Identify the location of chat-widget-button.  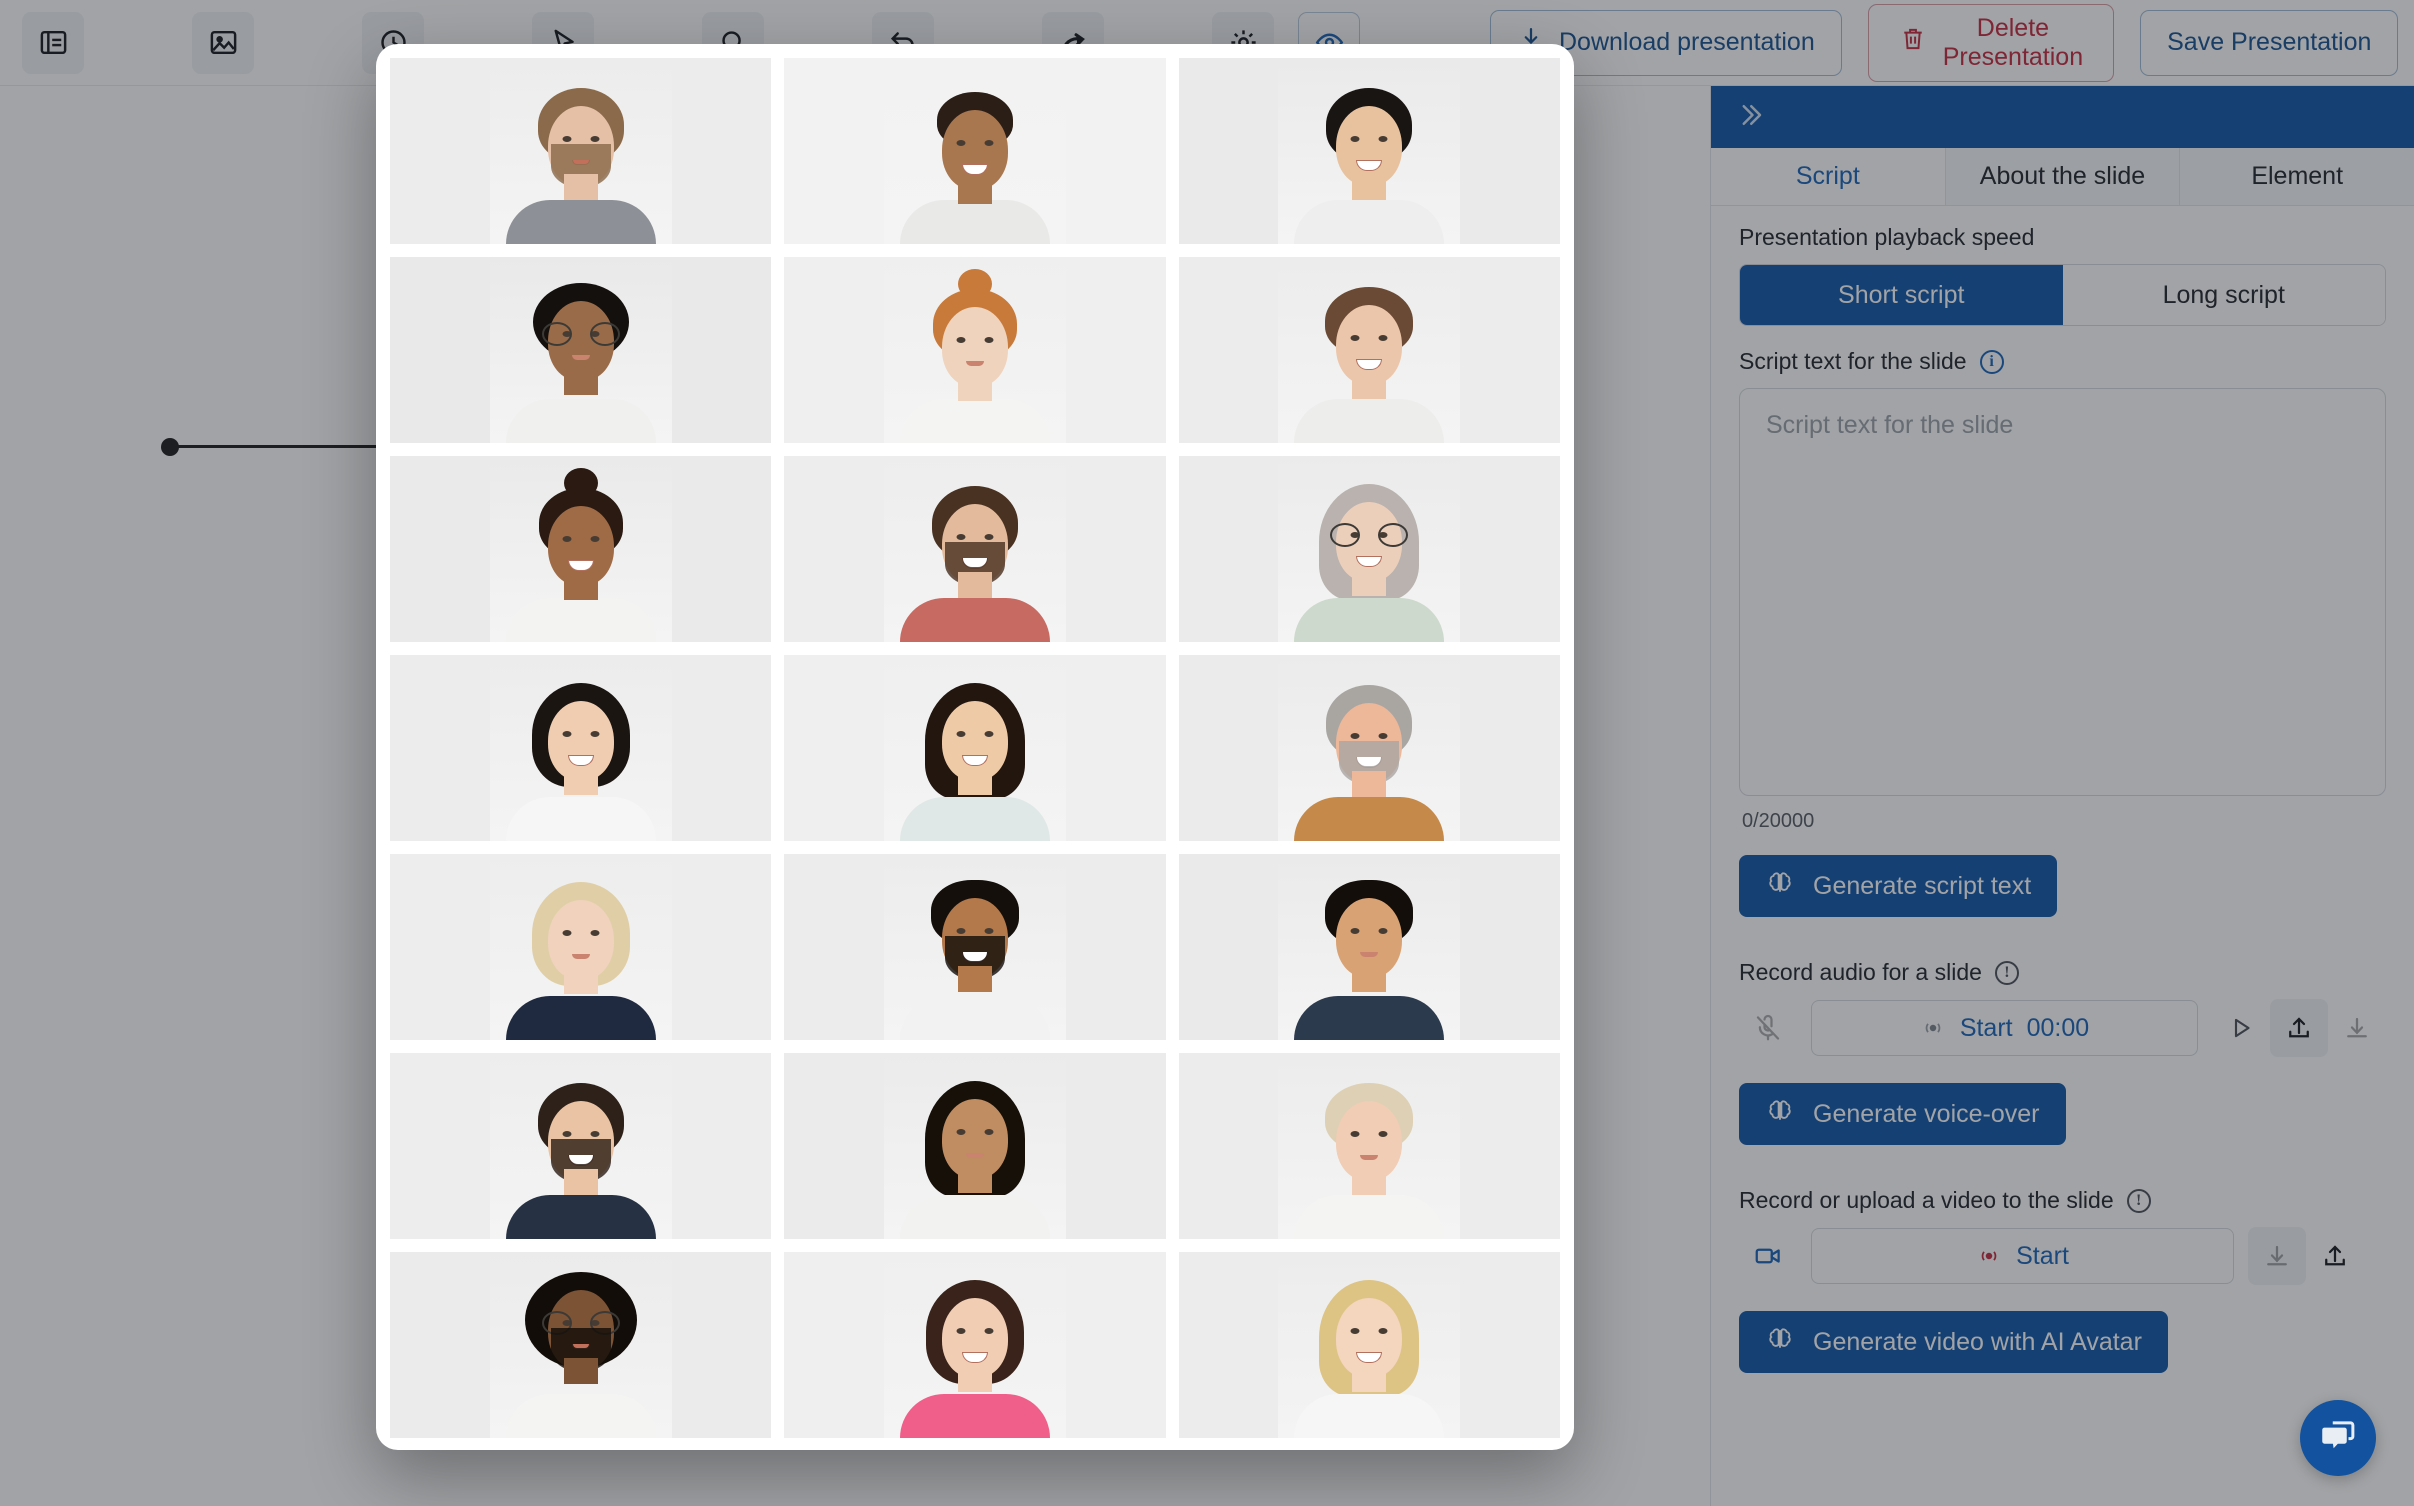
(2338, 1438).